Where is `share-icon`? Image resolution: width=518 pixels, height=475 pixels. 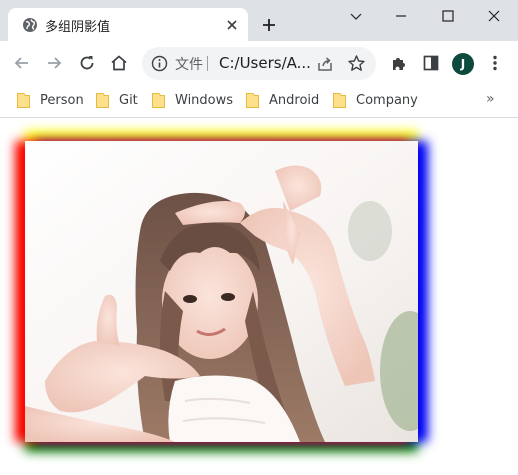 share-icon is located at coordinates (325, 64).